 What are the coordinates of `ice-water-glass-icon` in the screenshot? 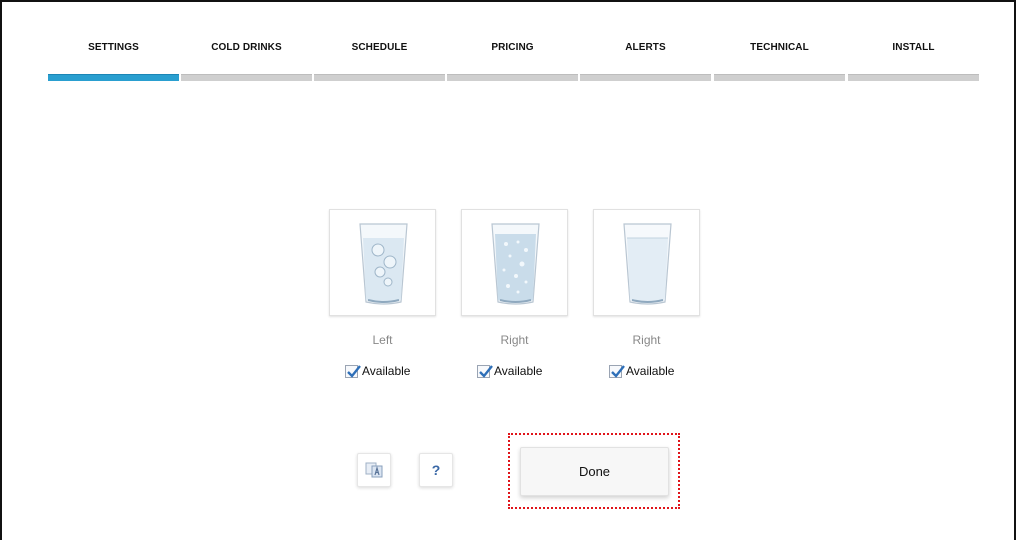 It's located at (383, 264).